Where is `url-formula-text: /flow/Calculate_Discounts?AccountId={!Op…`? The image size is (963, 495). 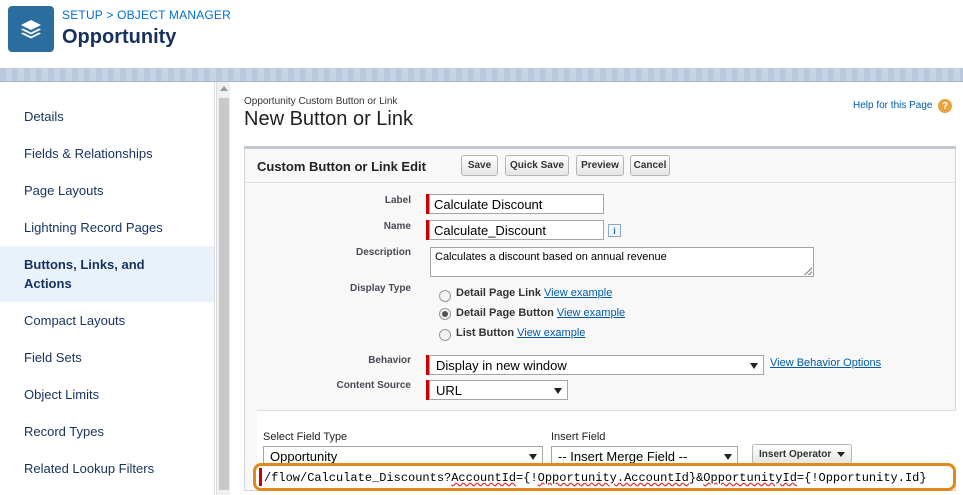 url-formula-text: /flow/Calculate_Discounts?AccountId={!Op… is located at coordinates (595, 478).